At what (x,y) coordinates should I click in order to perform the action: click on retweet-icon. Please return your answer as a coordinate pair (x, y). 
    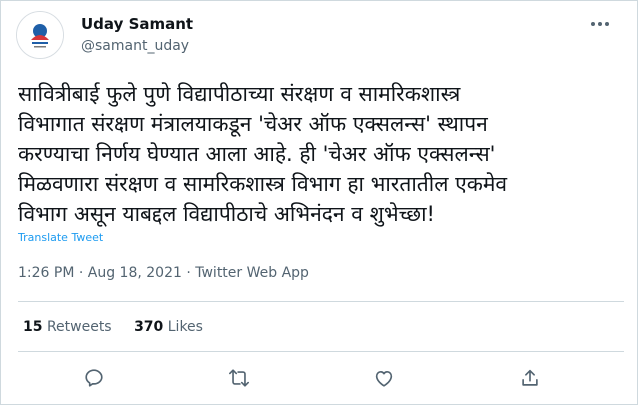
    Looking at the image, I should click on (239, 378).